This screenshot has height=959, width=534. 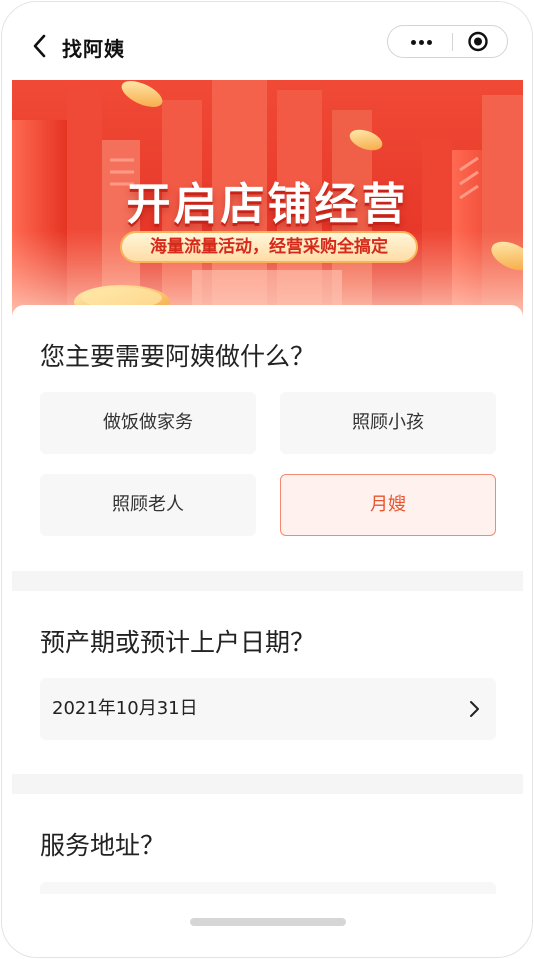 What do you see at coordinates (178, 642) in the screenshot?
I see `date-question: 预产期或预计上户日期？` at bounding box center [178, 642].